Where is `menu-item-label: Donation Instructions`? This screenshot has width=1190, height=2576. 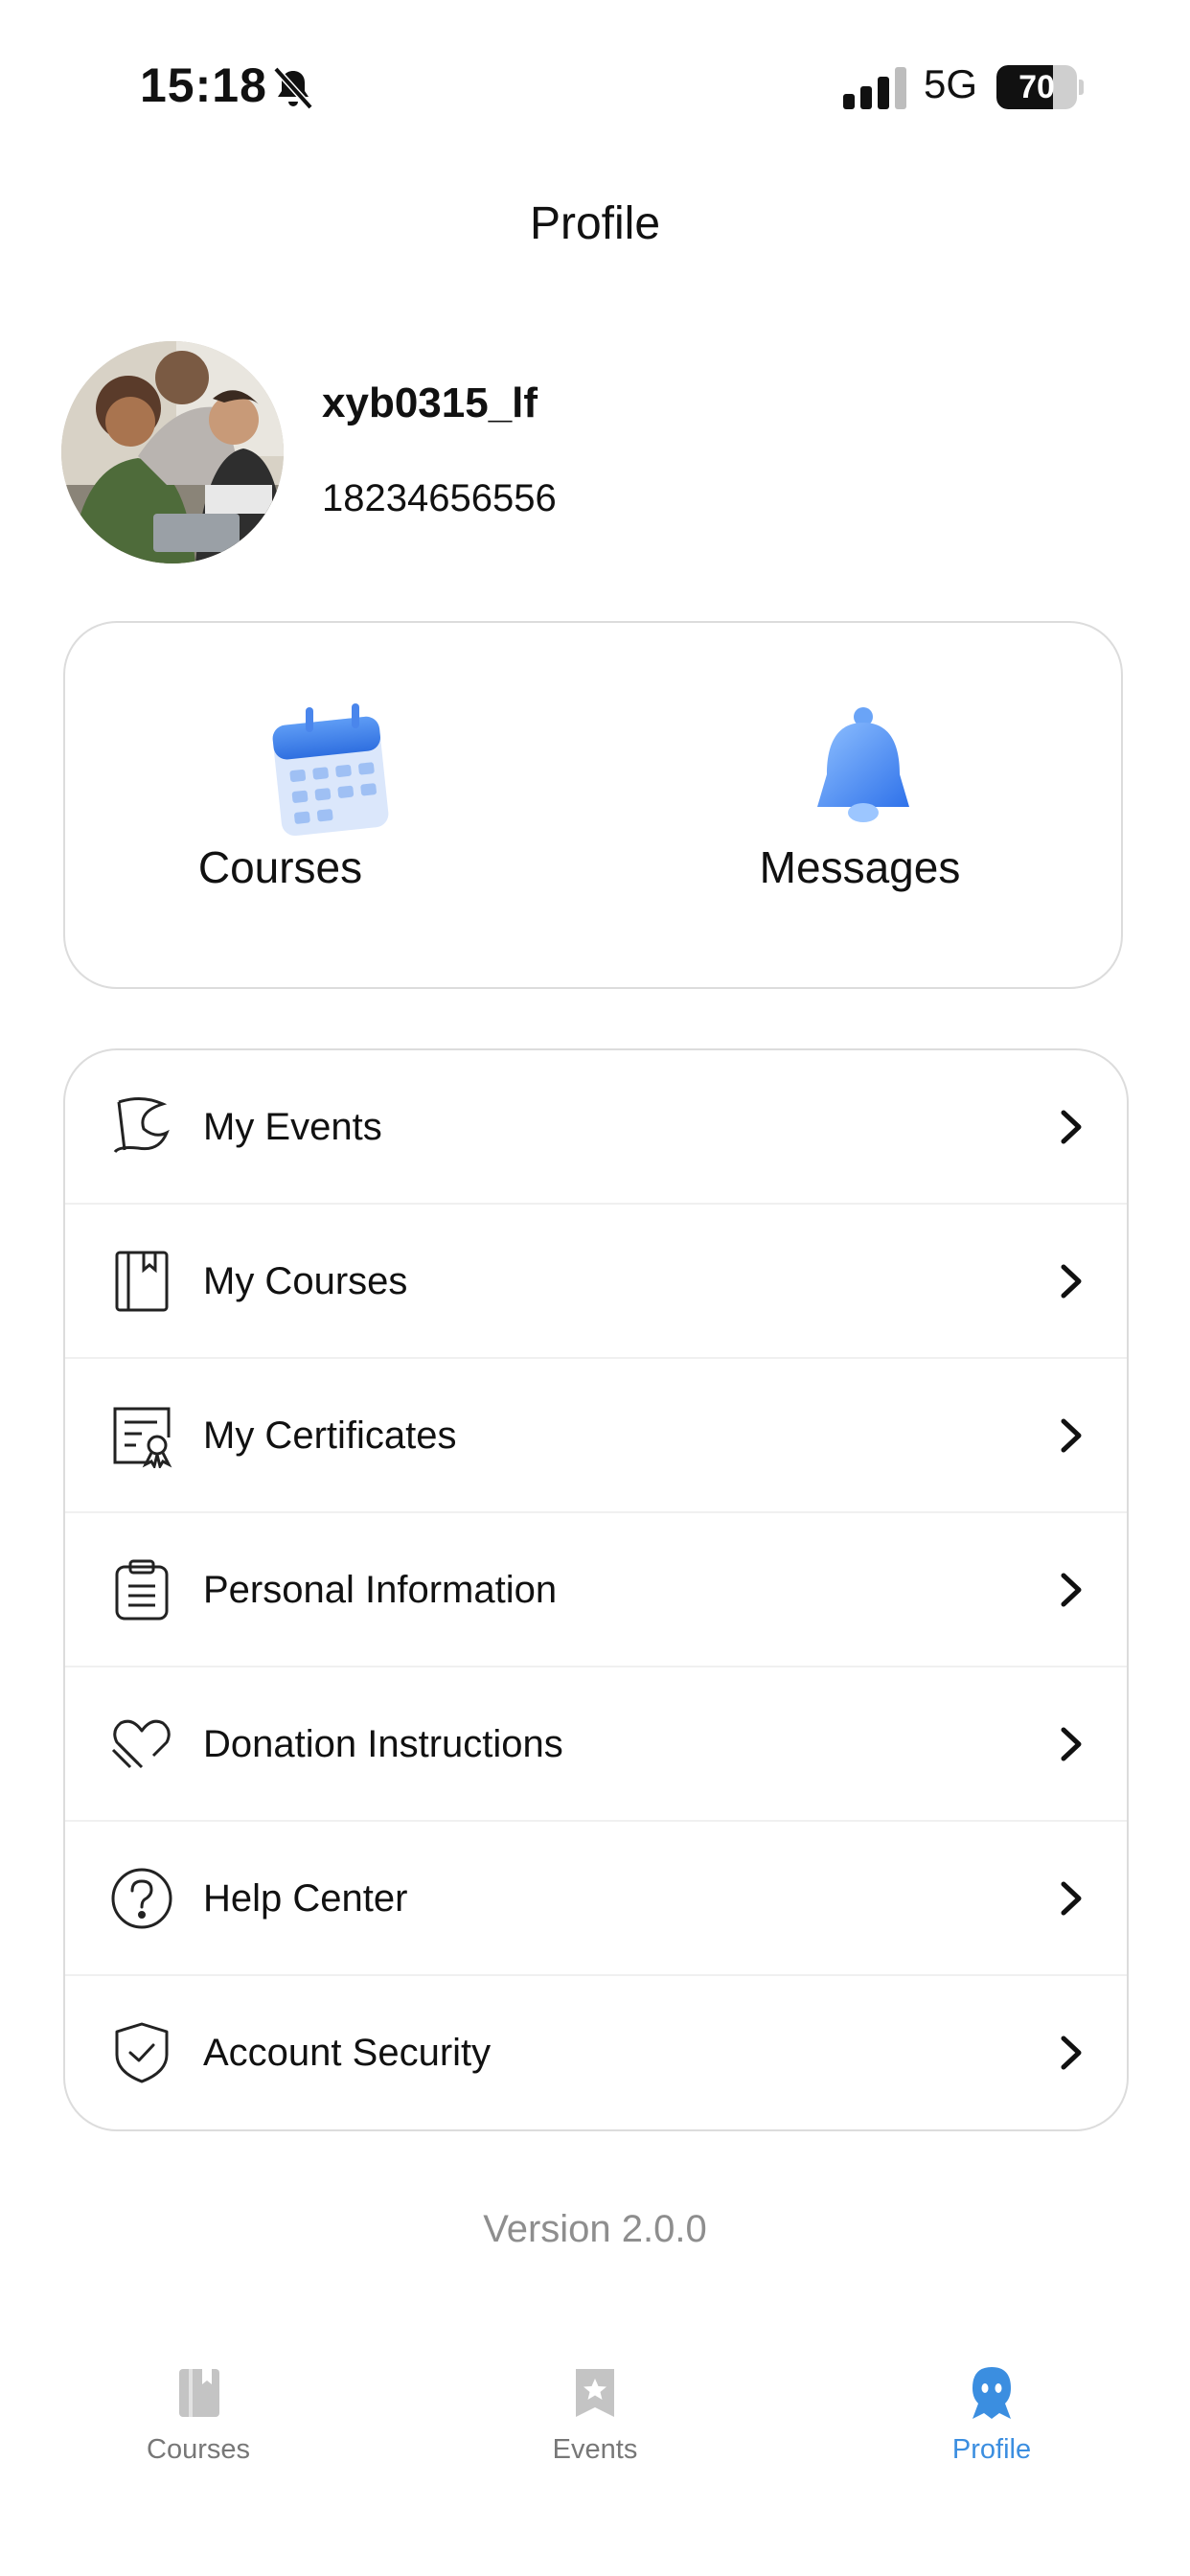
menu-item-label: Donation Instructions is located at coordinates (383, 1744).